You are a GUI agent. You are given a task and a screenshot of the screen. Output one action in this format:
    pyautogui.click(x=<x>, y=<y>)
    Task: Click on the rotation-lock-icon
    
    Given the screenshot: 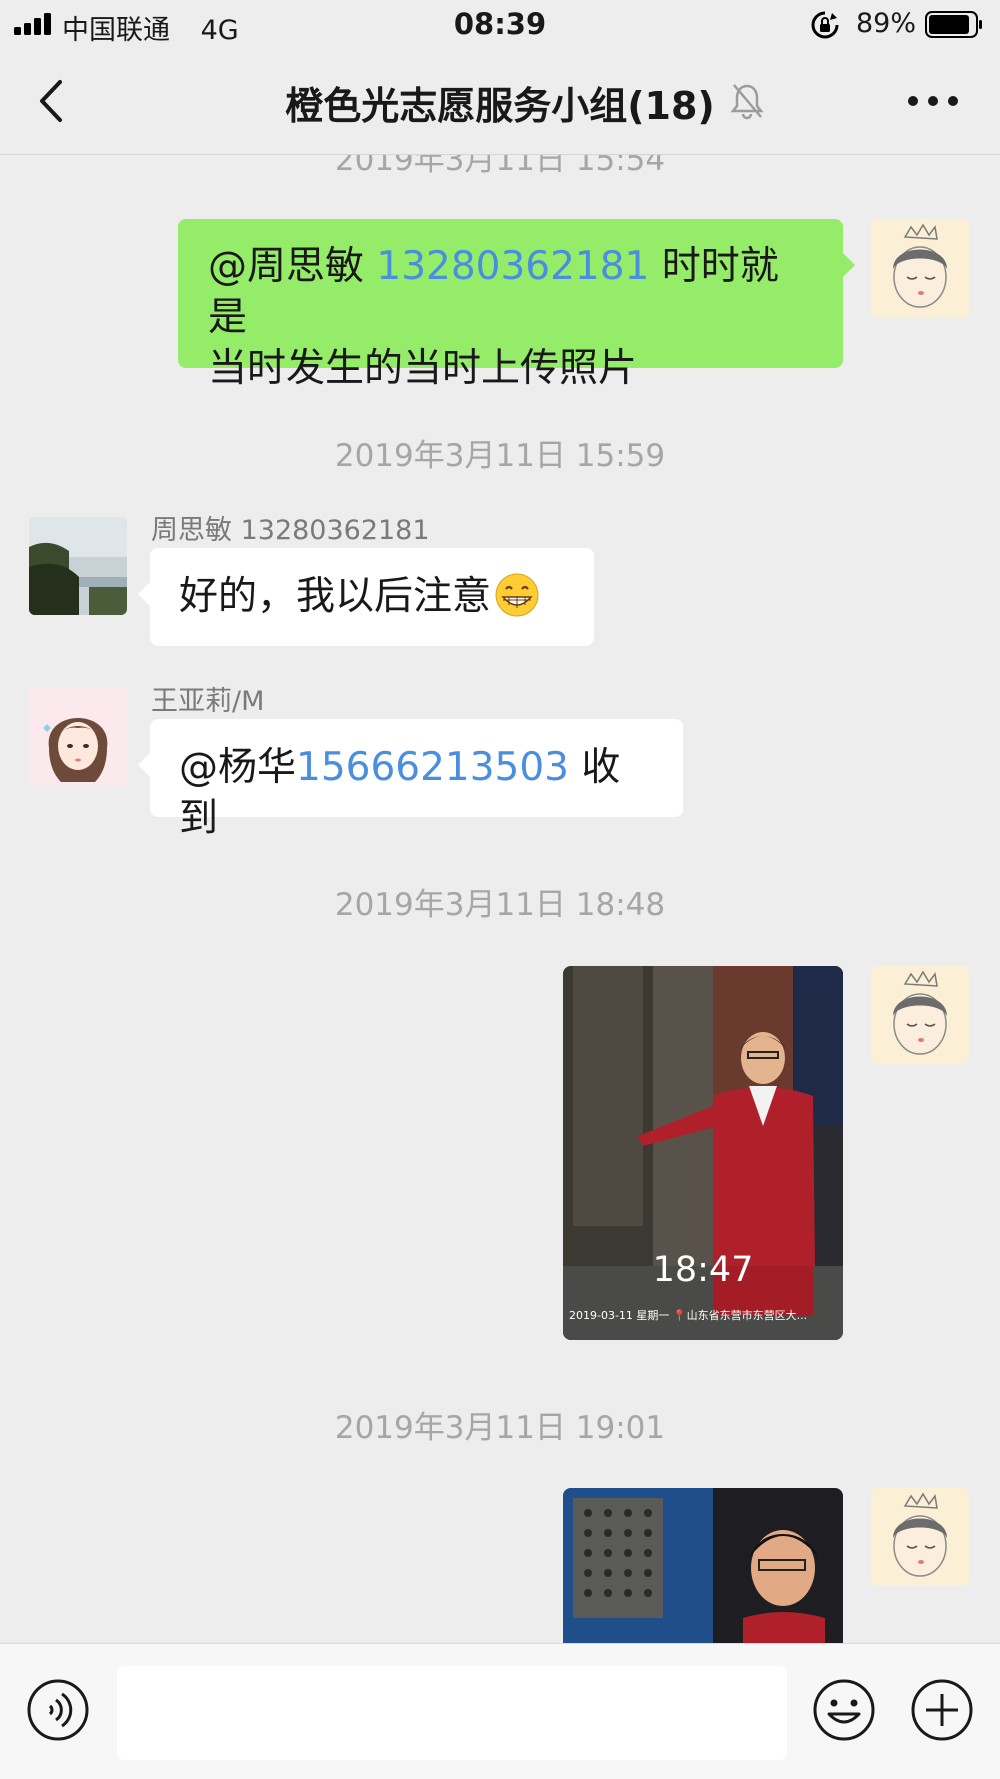 What is the action you would take?
    pyautogui.click(x=825, y=25)
    